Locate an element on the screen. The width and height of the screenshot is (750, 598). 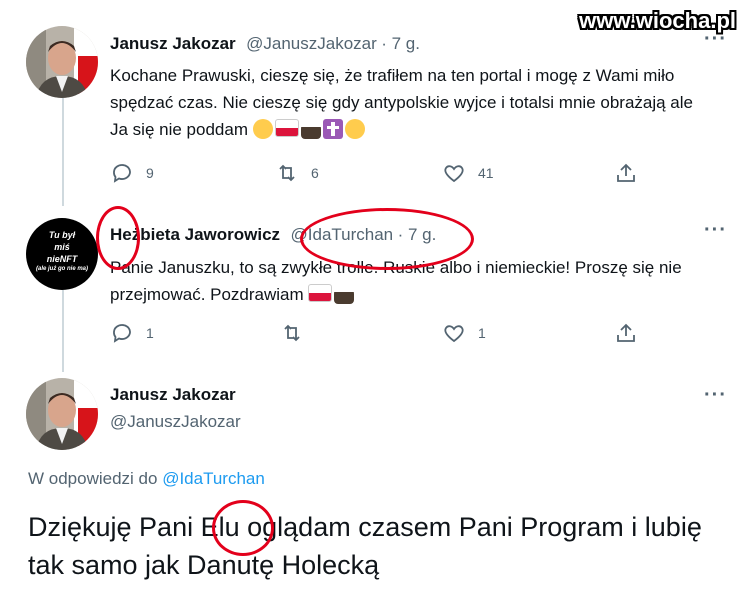
retweet-count: 6 is located at coordinates (315, 173).